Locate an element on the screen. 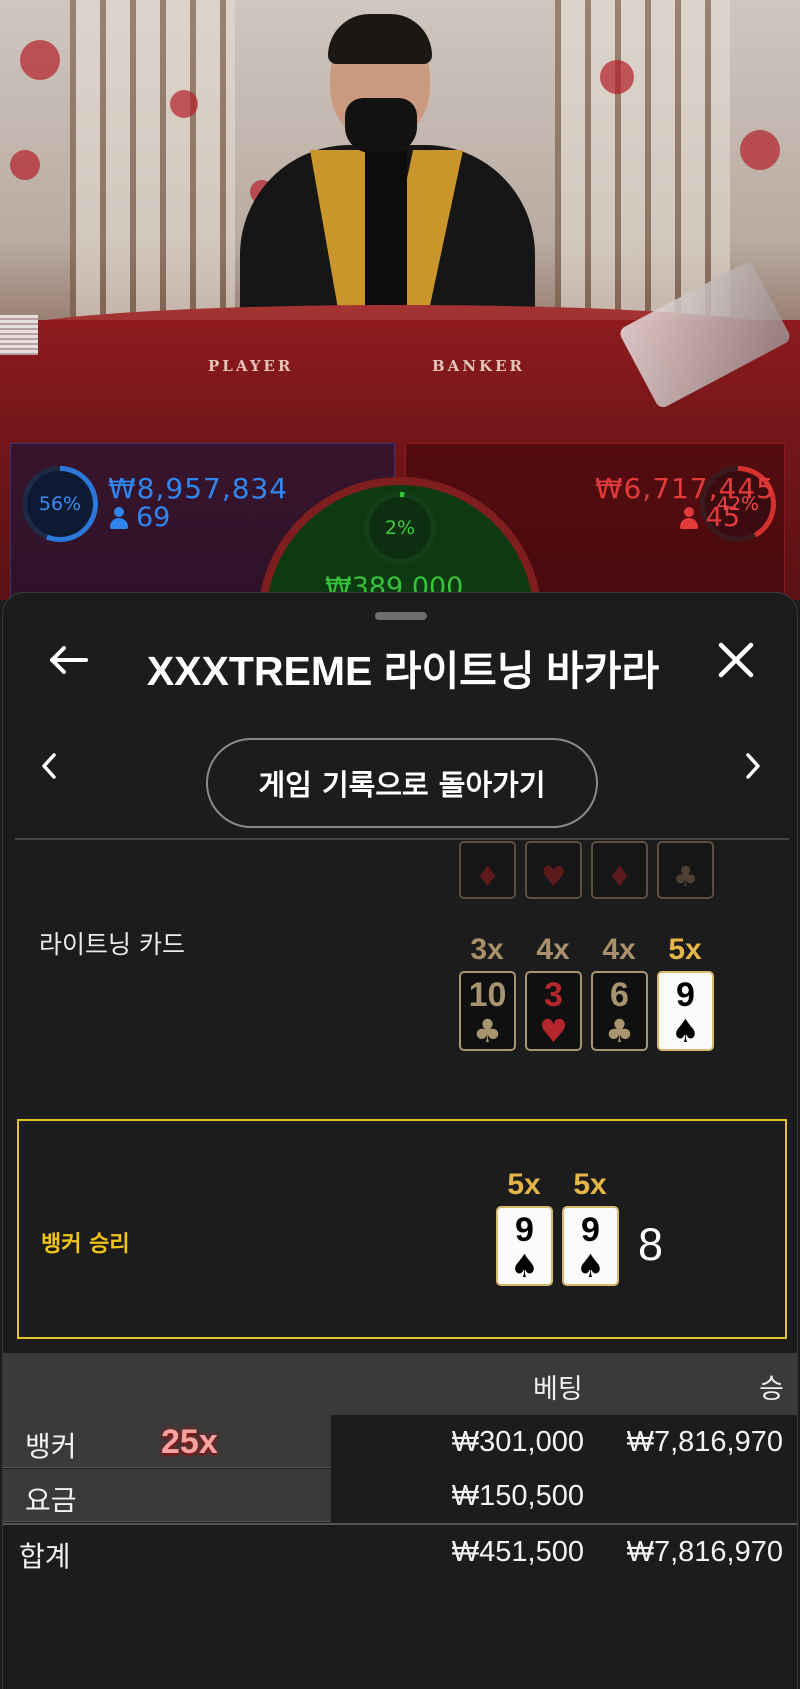 This screenshot has width=800, height=1689. bet-name: 요금 is located at coordinates (51, 1500).